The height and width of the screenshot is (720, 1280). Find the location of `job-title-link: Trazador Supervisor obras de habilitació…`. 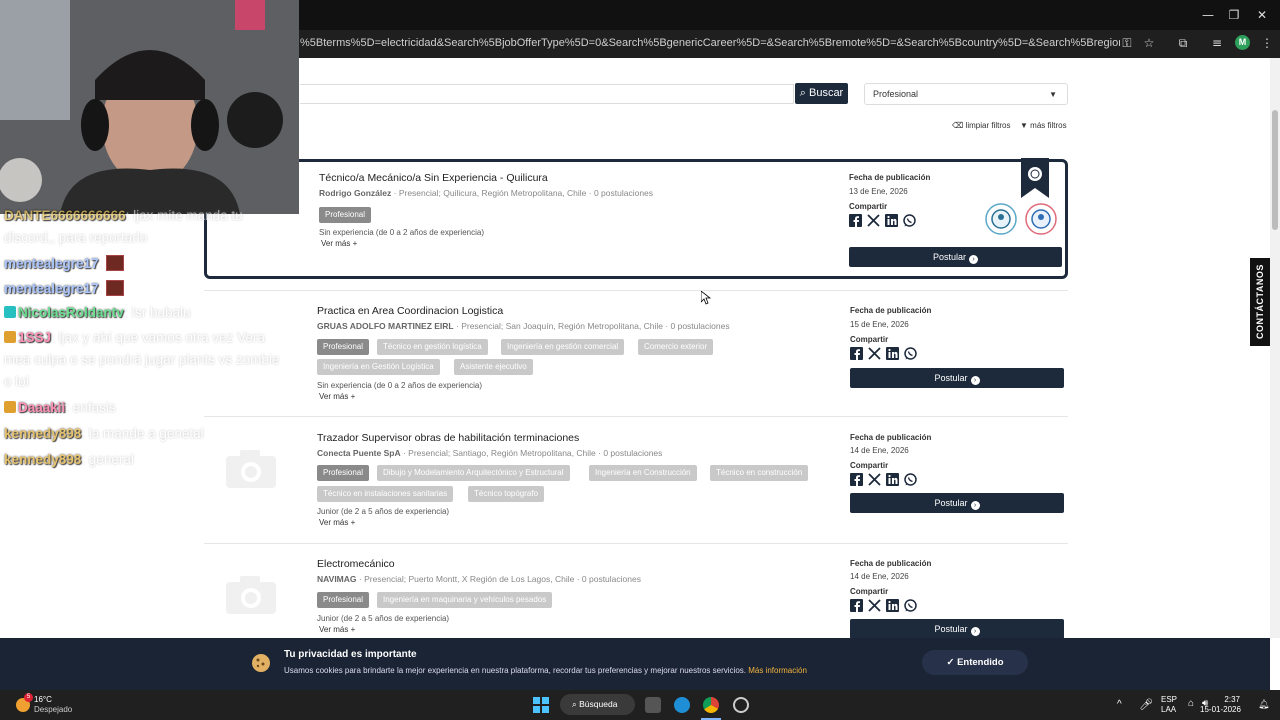

job-title-link: Trazador Supervisor obras de habilitació… is located at coordinates (448, 438).